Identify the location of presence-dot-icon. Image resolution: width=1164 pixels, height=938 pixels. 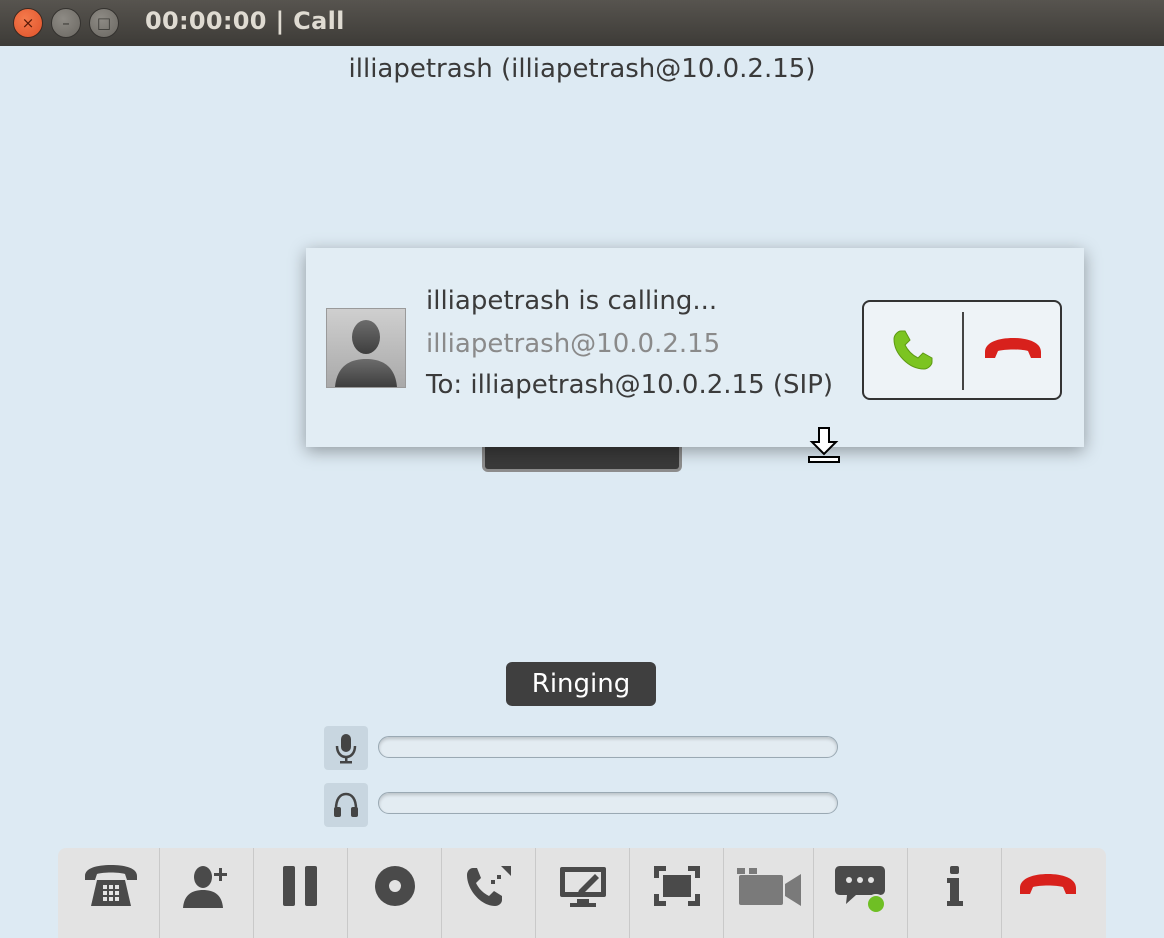
(875, 904).